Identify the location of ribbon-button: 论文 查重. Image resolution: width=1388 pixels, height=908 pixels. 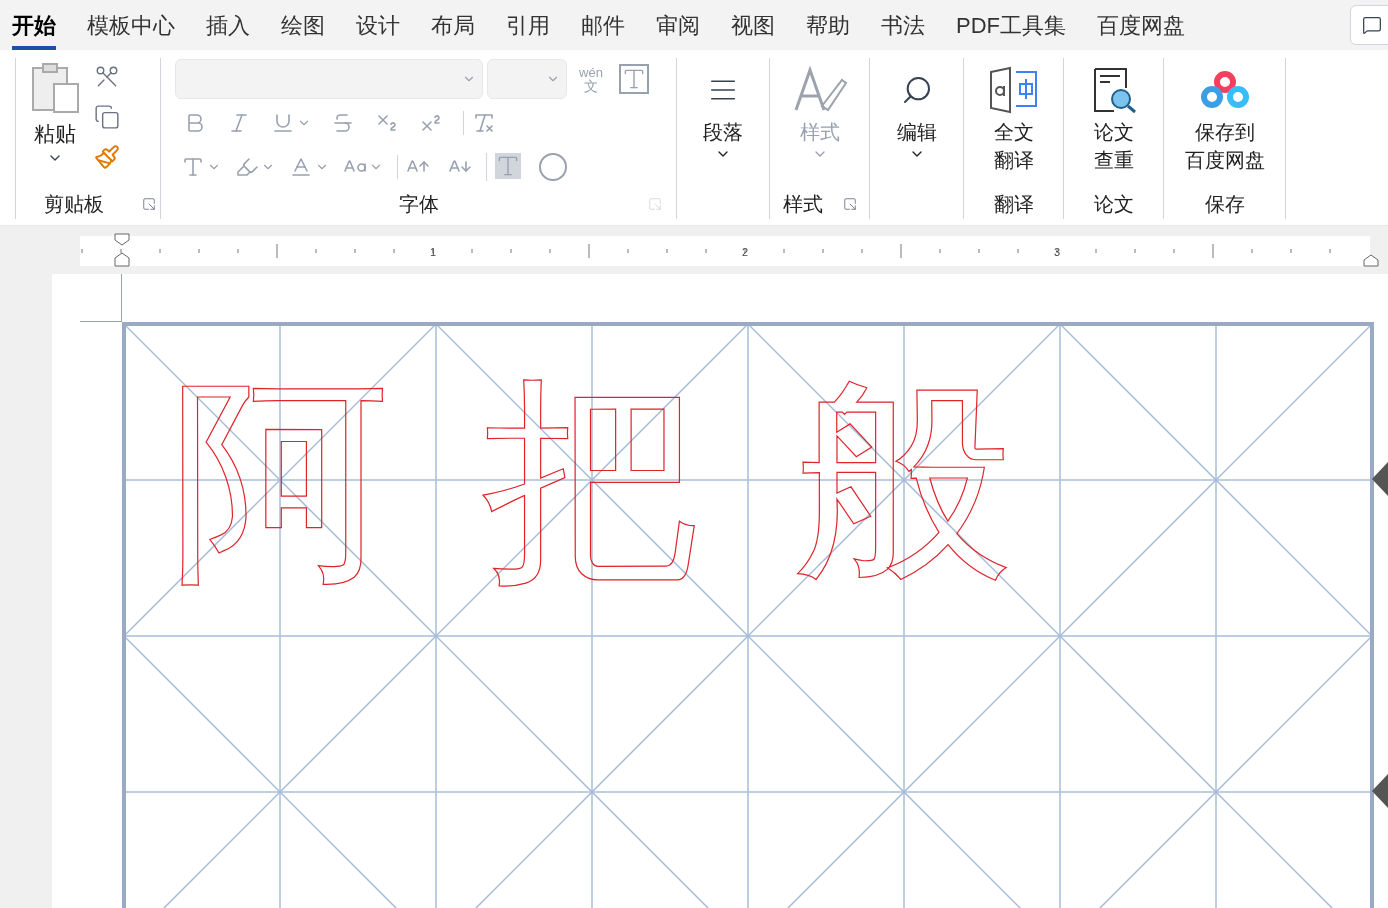
(1113, 123).